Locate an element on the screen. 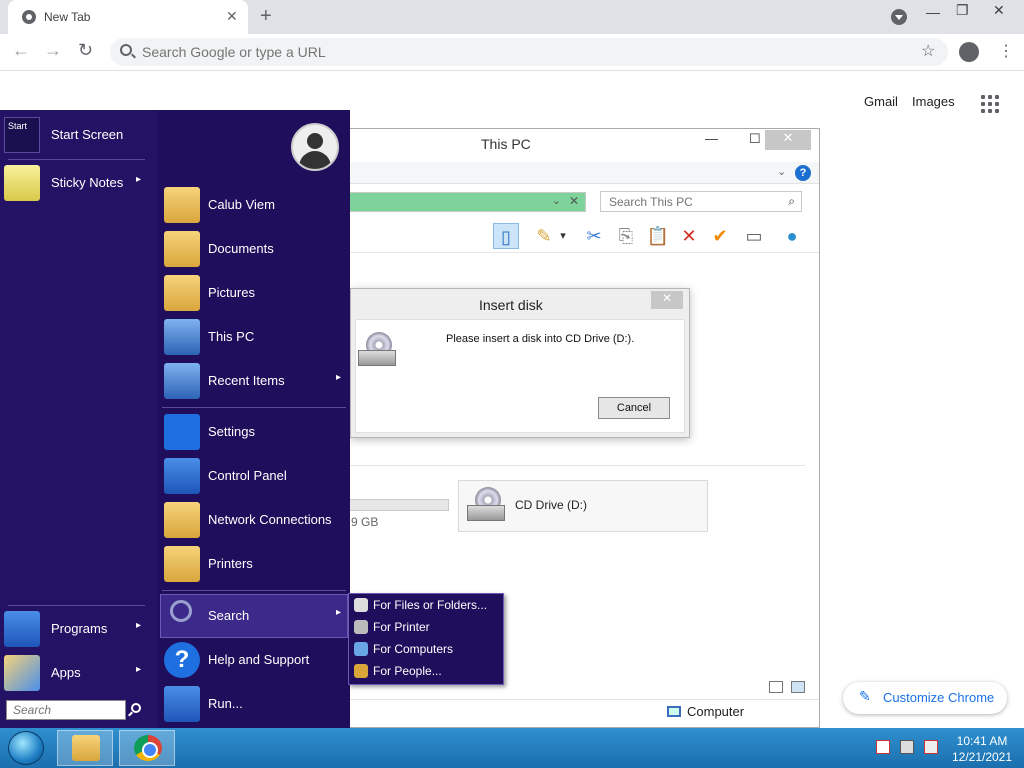 This screenshot has width=1024, height=768. google-apps-icon is located at coordinates (990, 104).